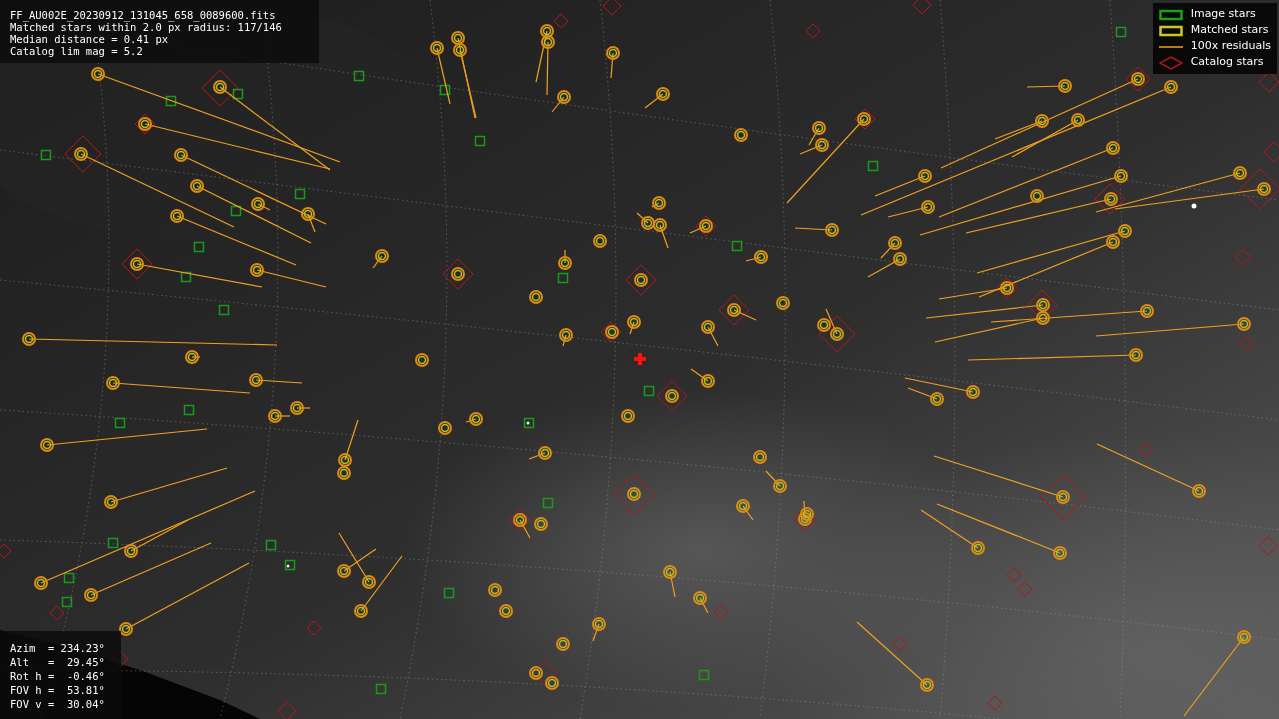  I want to click on legend-label: 100x residuals, so click(1230, 46).